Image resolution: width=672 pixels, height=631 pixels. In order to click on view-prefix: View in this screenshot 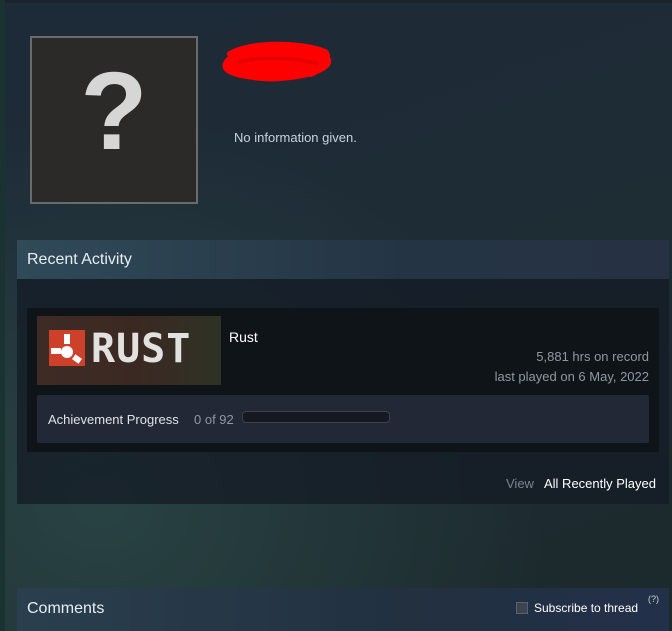, I will do `click(520, 483)`.